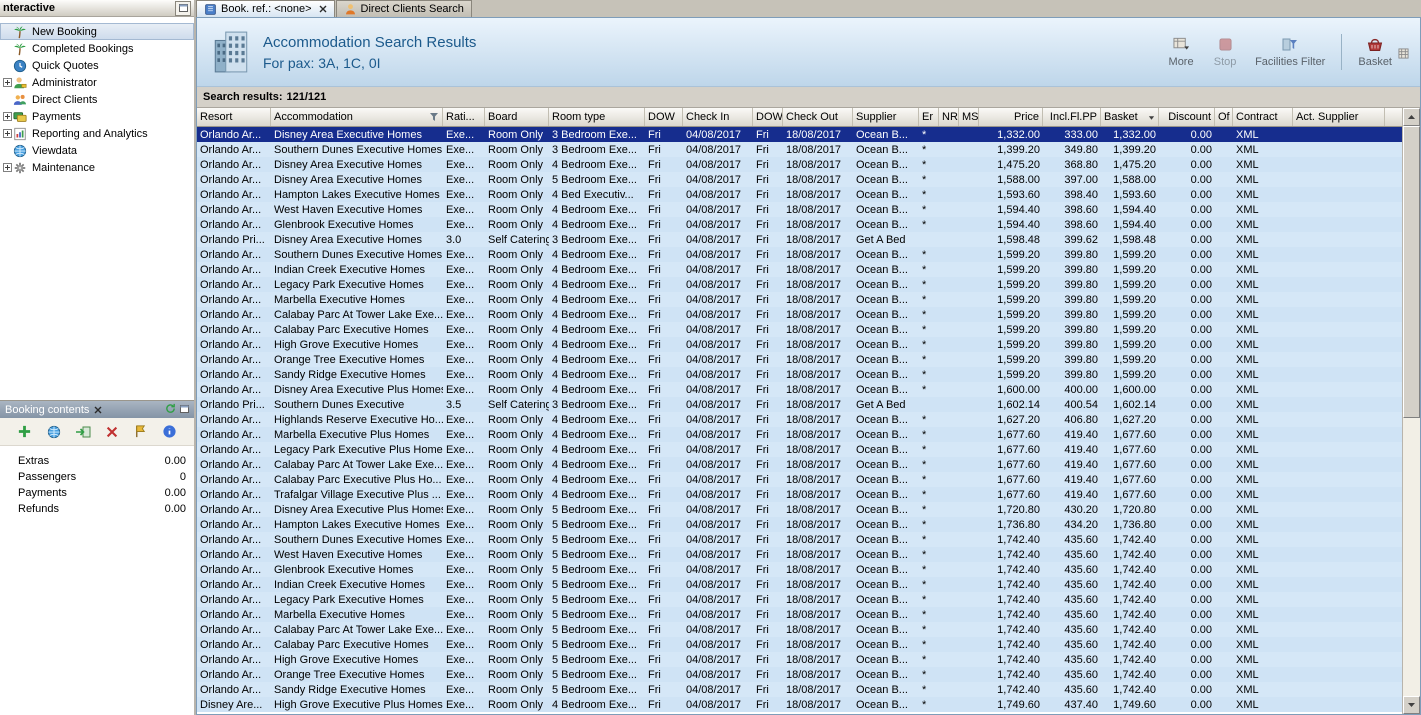 The height and width of the screenshot is (715, 1421). What do you see at coordinates (97, 48) in the screenshot?
I see `sidebar-item-completed-bookings: Completed Bookings` at bounding box center [97, 48].